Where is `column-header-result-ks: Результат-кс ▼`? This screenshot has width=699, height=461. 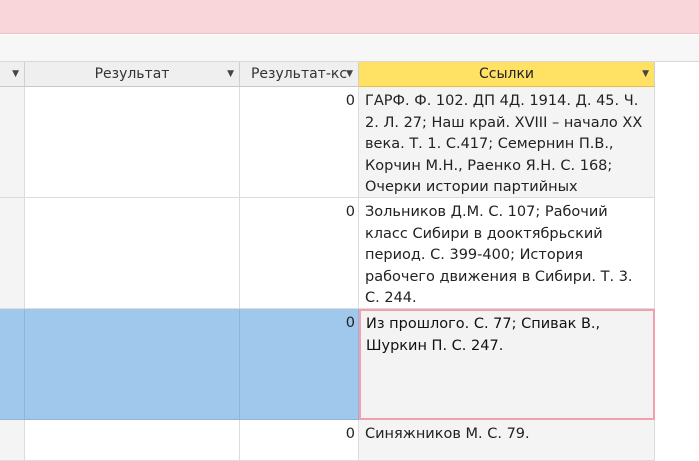
column-header-result-ks: Результат-кс ▼ is located at coordinates (299, 74).